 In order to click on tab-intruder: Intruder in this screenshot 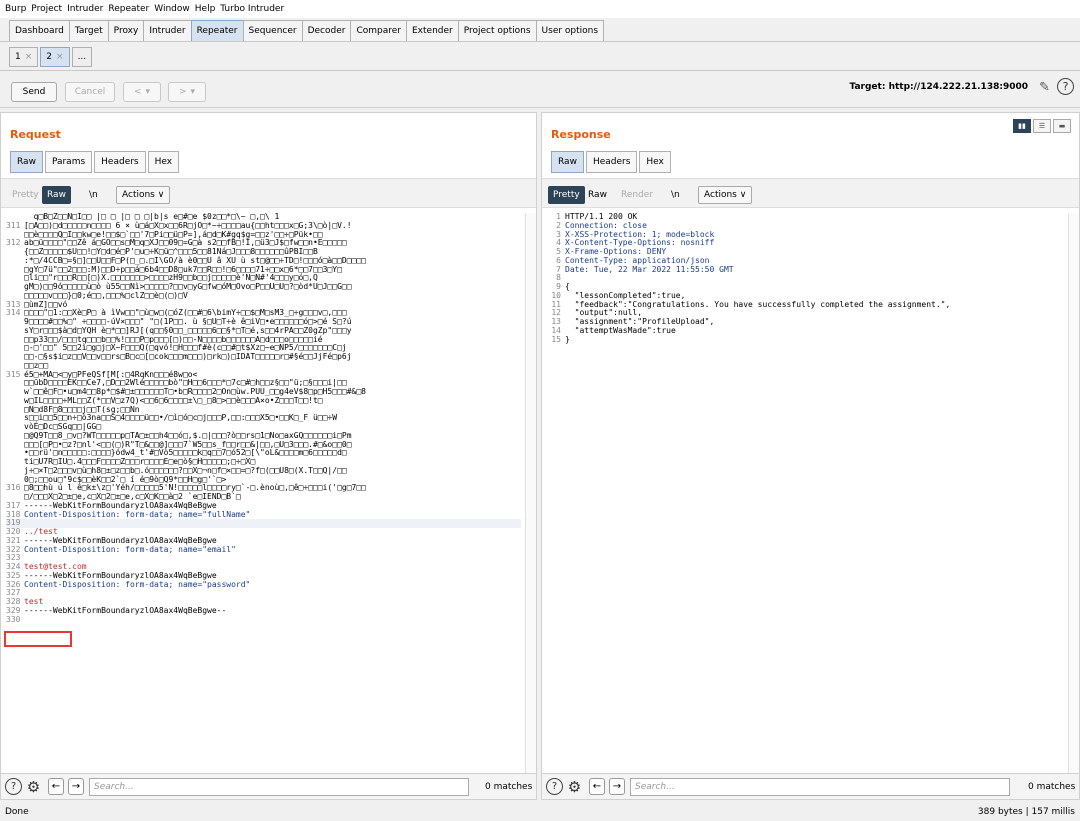, I will do `click(167, 30)`.